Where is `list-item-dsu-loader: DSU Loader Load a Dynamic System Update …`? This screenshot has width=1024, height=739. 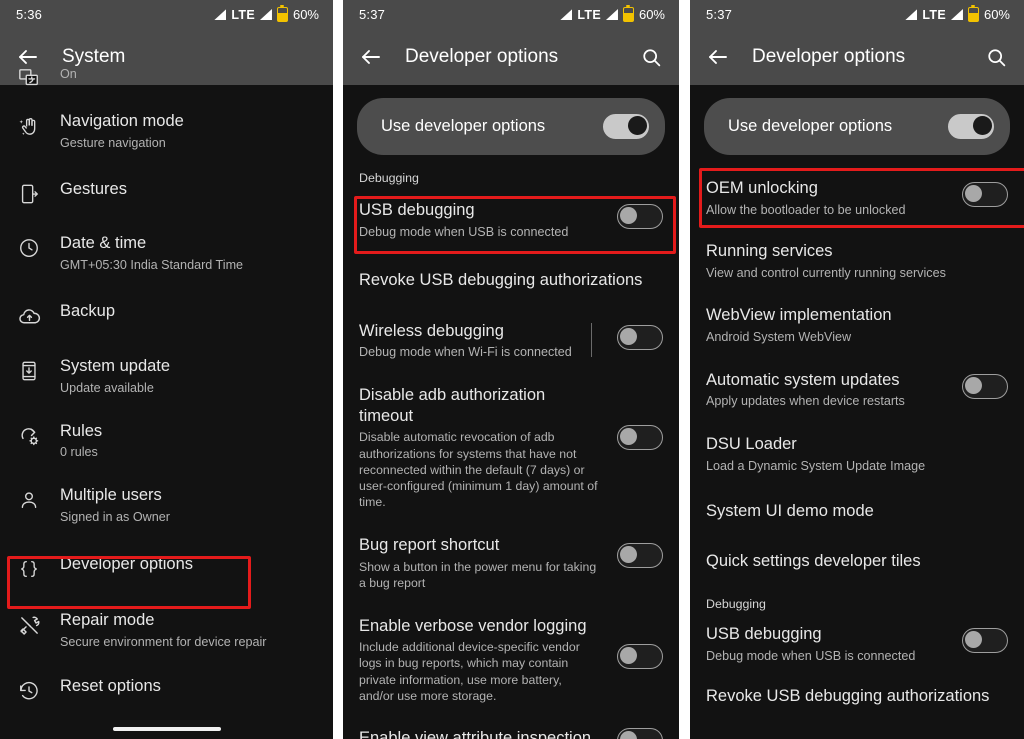 list-item-dsu-loader: DSU Loader Load a Dynamic System Update … is located at coordinates (857, 454).